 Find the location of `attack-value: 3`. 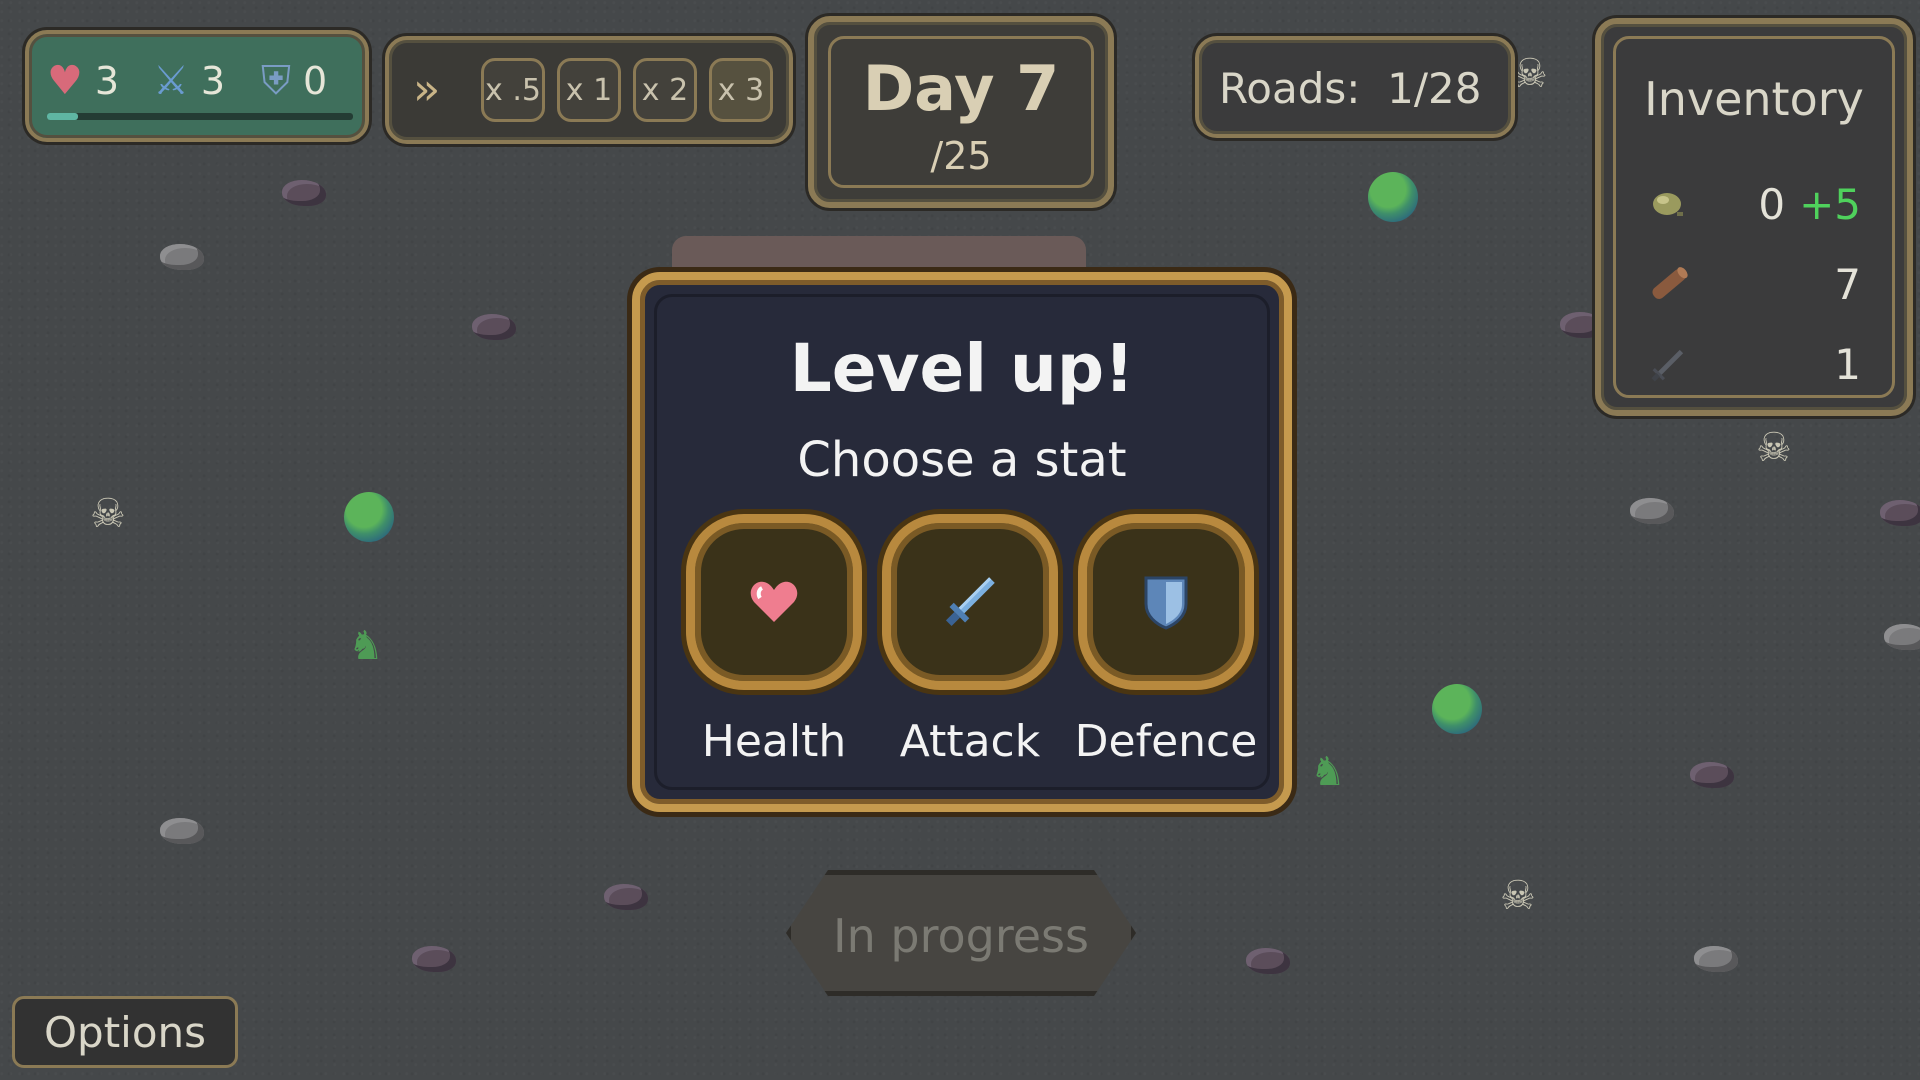

attack-value: 3 is located at coordinates (213, 81).